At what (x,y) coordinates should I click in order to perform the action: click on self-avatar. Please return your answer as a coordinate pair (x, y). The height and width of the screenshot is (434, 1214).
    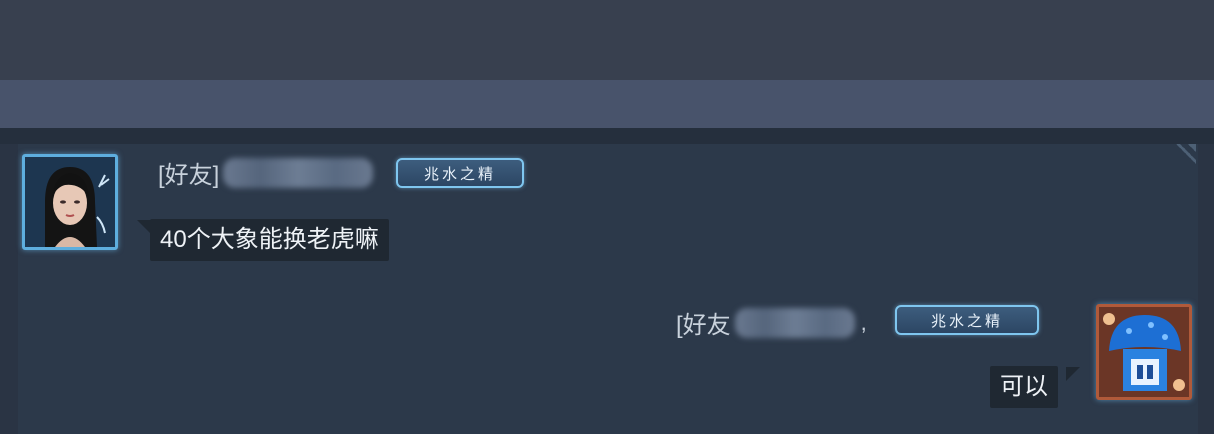
    Looking at the image, I should click on (1144, 352).